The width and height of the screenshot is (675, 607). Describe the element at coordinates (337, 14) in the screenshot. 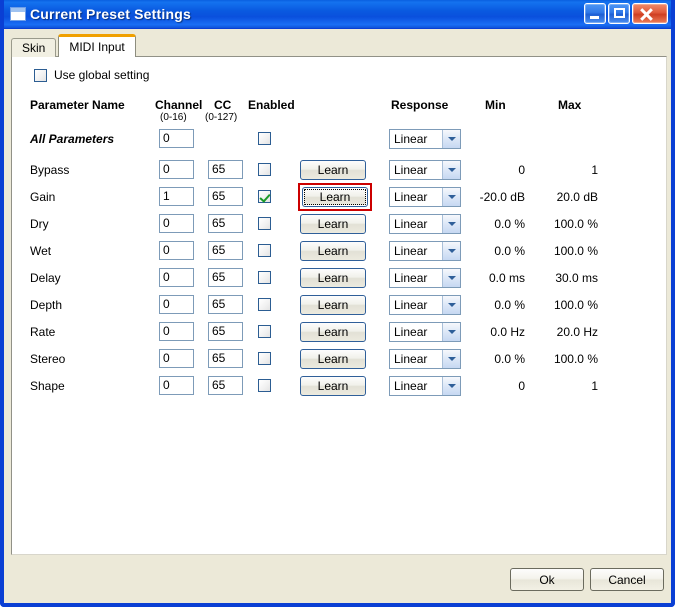

I see `title-bar: Current Preset Settings` at that location.